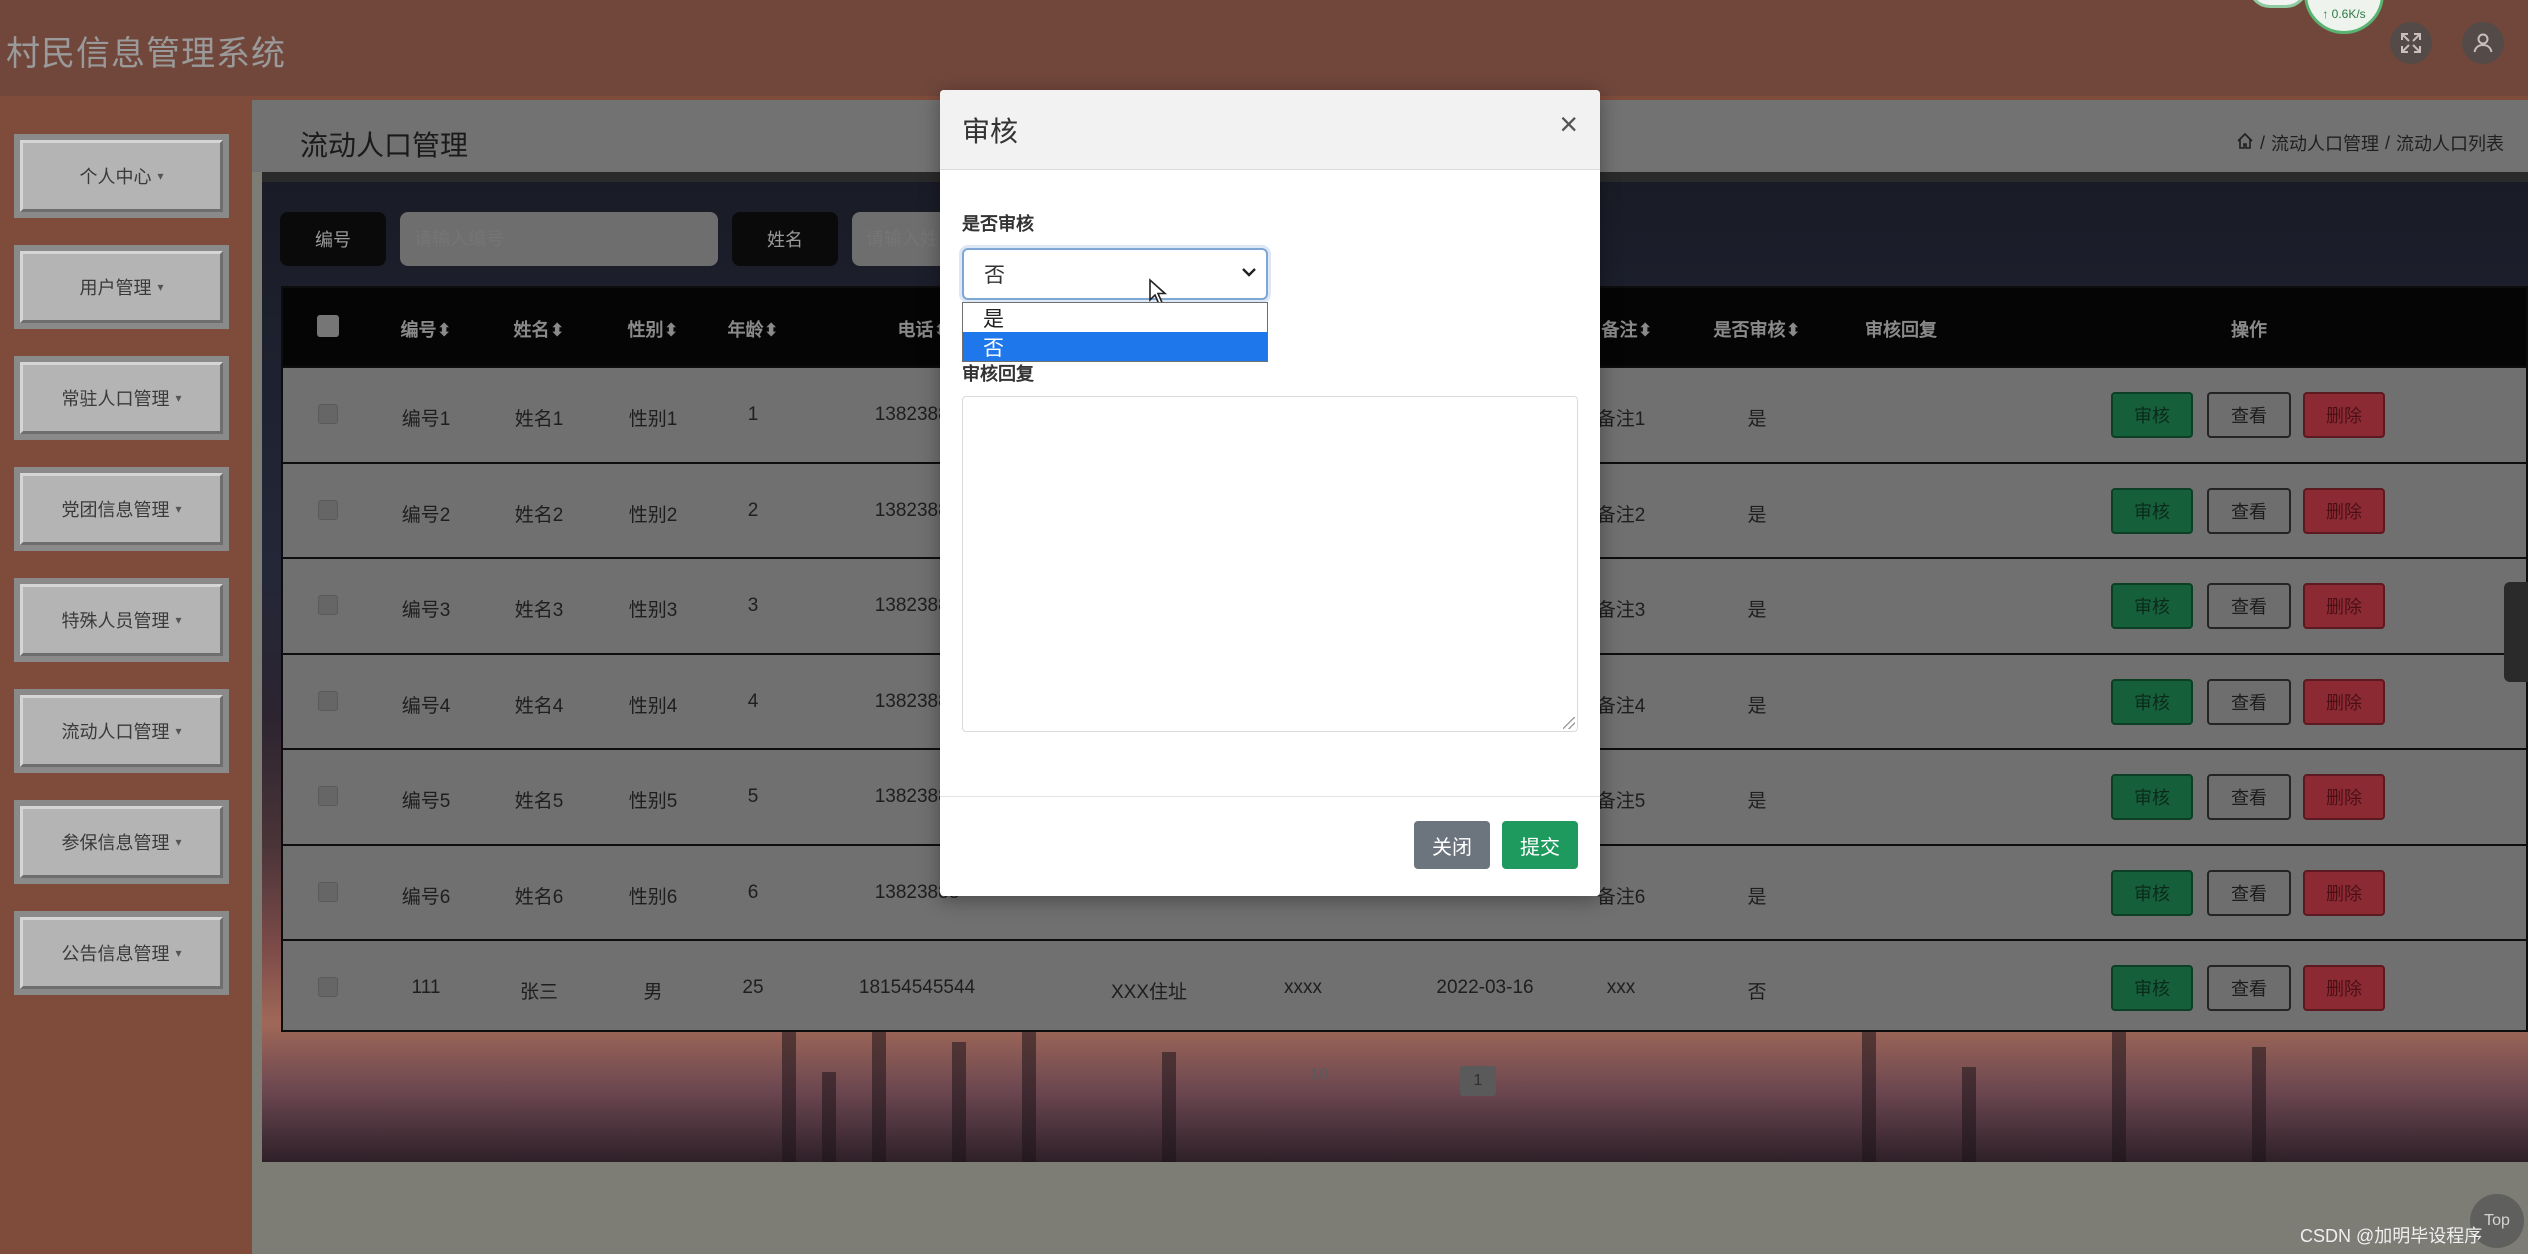 This screenshot has width=2528, height=1254. I want to click on top-bar: 村民信息管理系统 ↑ 0.6K/s, so click(1264, 48).